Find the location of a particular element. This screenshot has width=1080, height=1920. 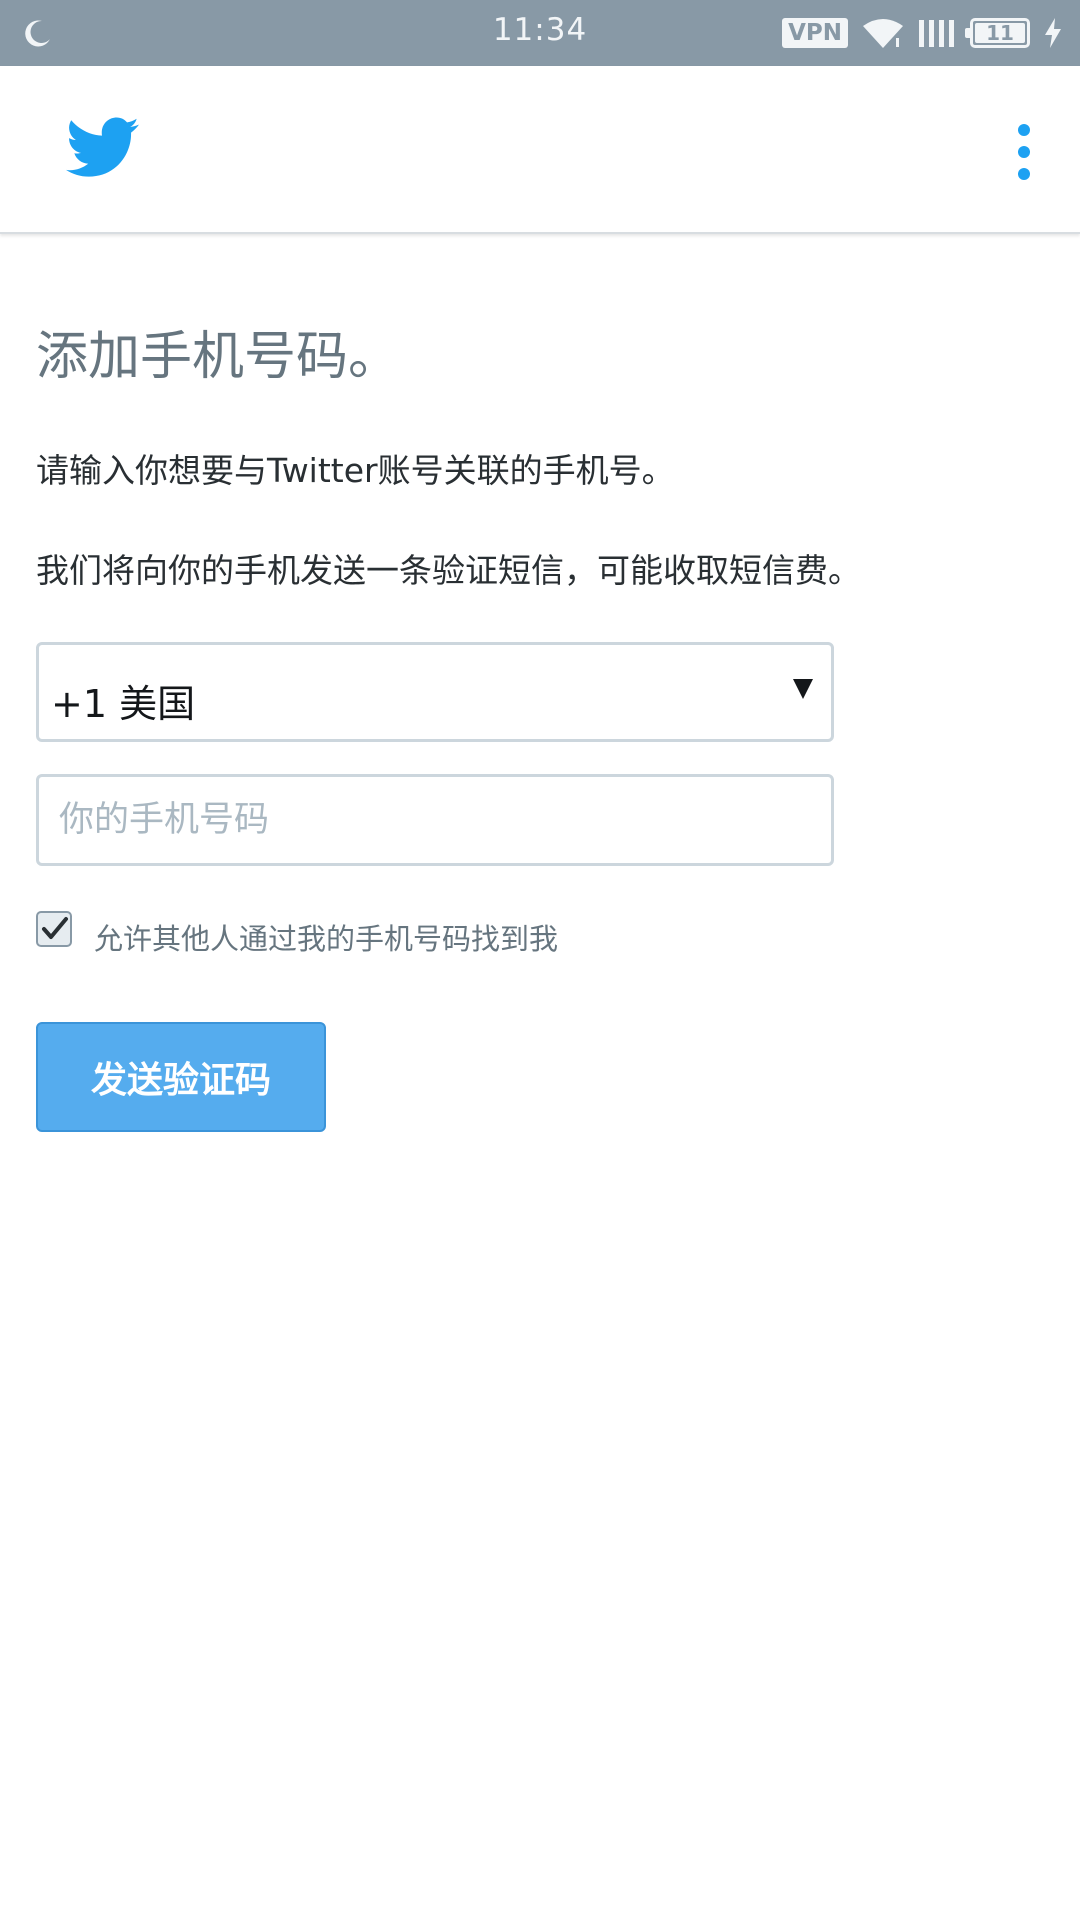

dropdown-arrow-icon is located at coordinates (803, 689).